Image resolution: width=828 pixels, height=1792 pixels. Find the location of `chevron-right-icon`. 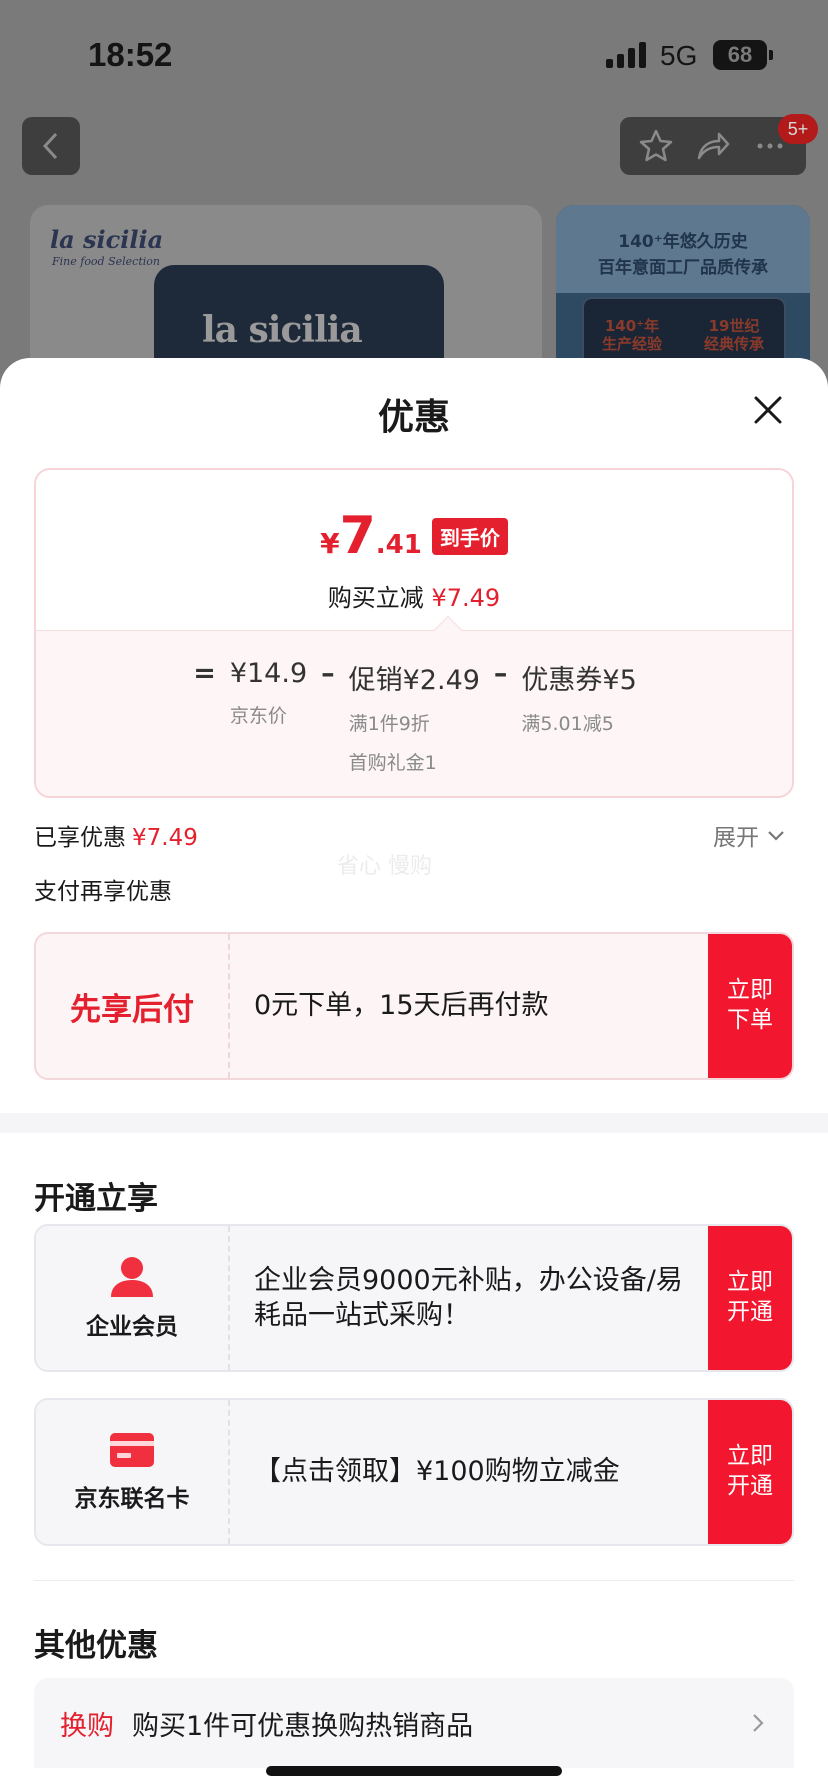

chevron-right-icon is located at coordinates (758, 1723).